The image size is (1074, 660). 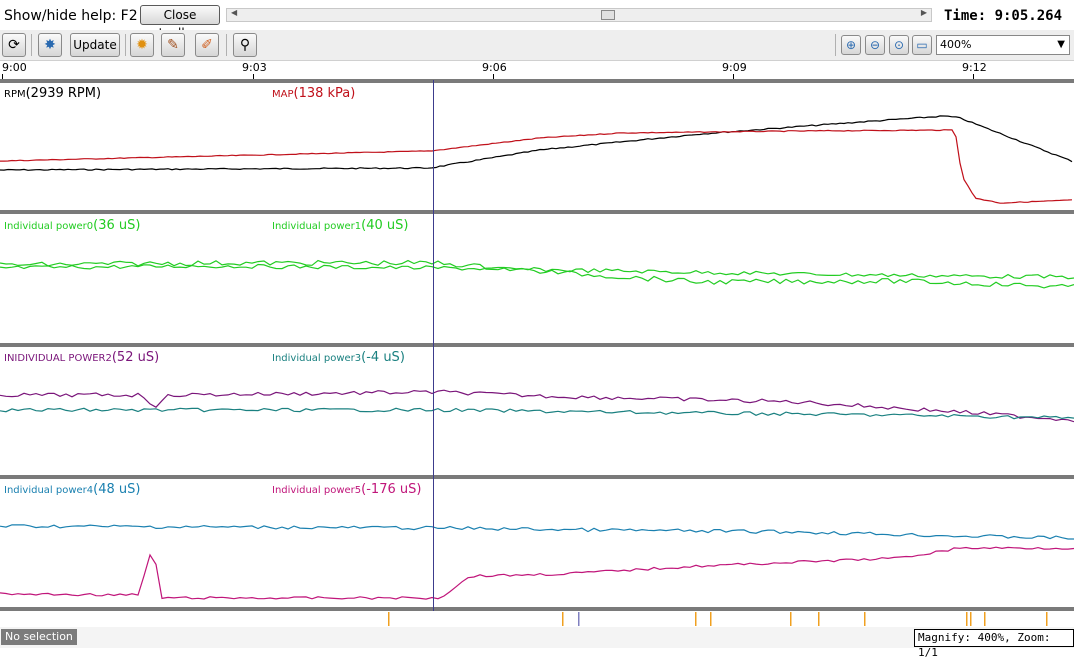 What do you see at coordinates (117, 225) in the screenshot?
I see `channel-value: (36 uS)` at bounding box center [117, 225].